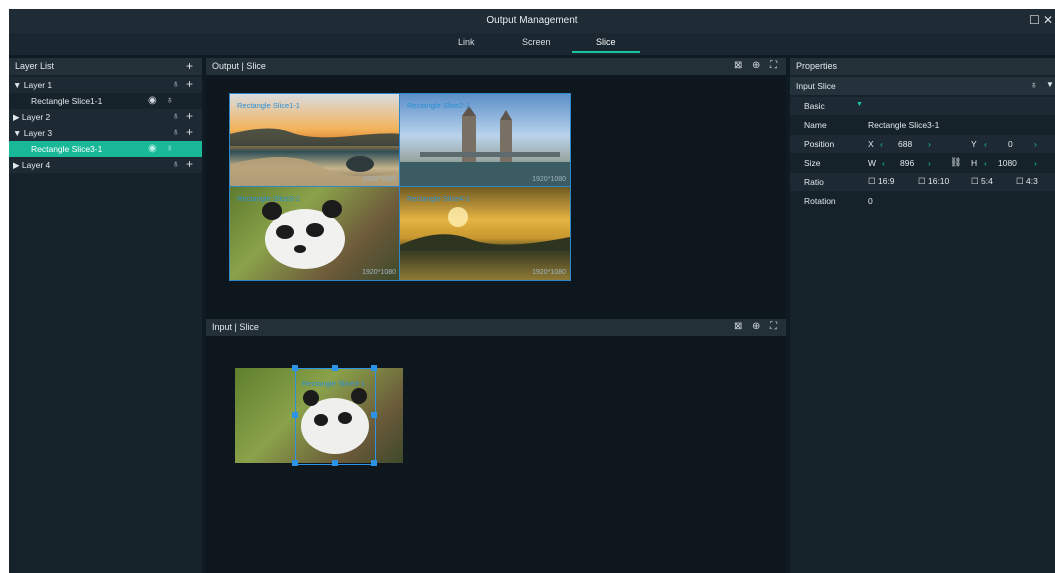 The width and height of the screenshot is (1055, 573). What do you see at coordinates (35, 66) in the screenshot?
I see `layer-list-title: Layer List` at bounding box center [35, 66].